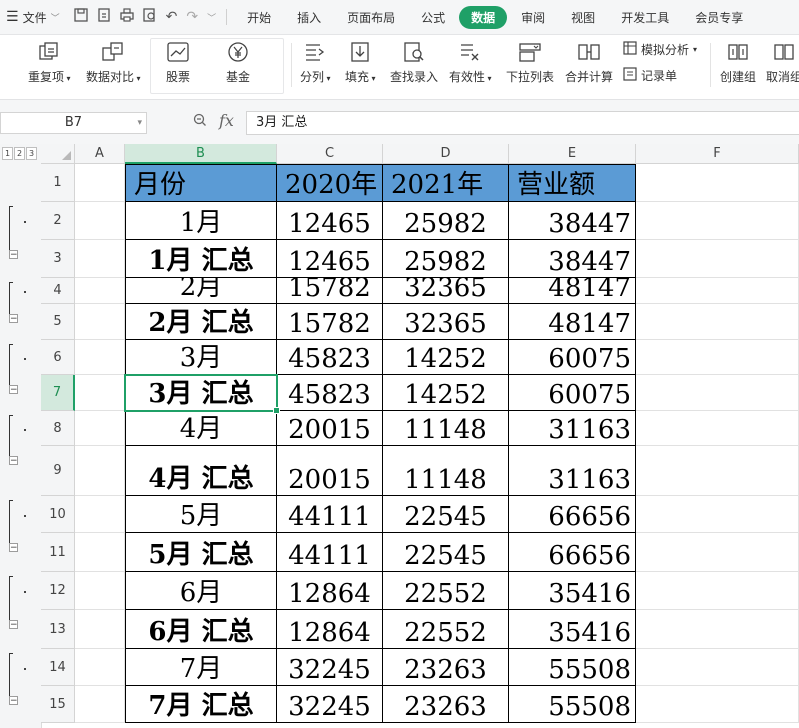 The image size is (799, 728). What do you see at coordinates (330, 667) in the screenshot?
I see `cell-c14: 32245` at bounding box center [330, 667].